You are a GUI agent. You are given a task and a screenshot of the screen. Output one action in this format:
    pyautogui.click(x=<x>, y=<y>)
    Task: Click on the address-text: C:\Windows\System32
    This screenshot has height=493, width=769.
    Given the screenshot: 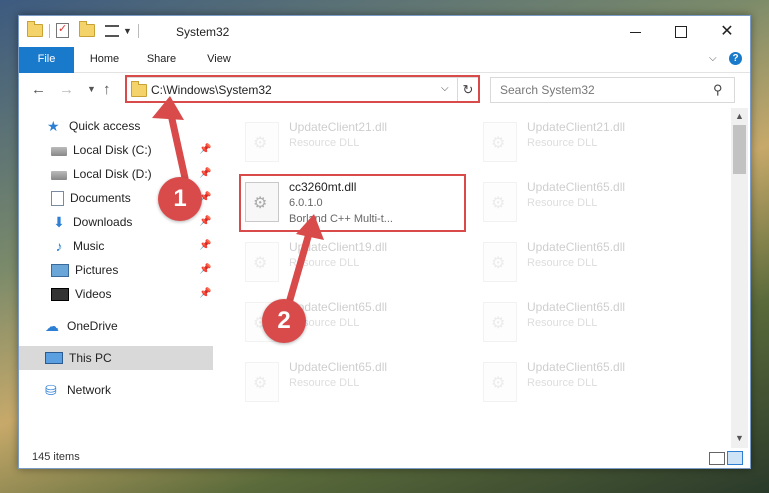 What is the action you would take?
    pyautogui.click(x=211, y=90)
    